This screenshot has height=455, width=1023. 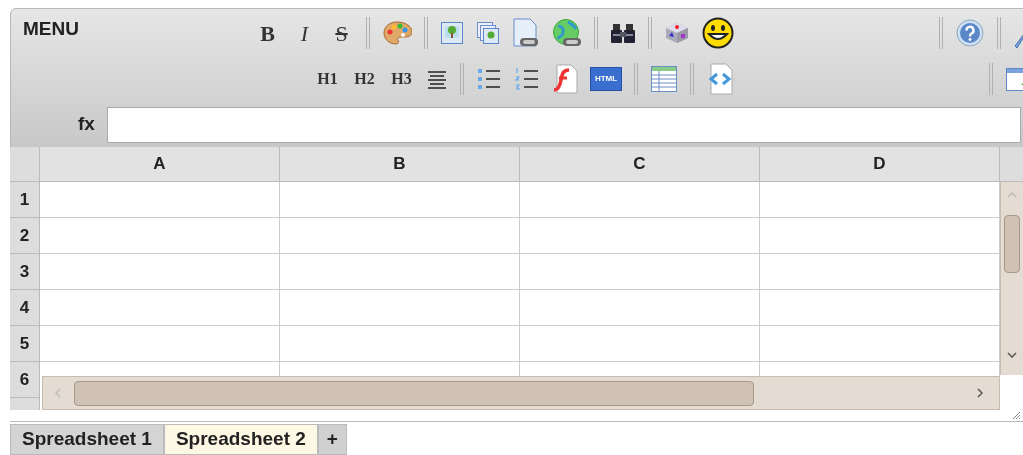 I want to click on picture-icon, so click(x=452, y=33).